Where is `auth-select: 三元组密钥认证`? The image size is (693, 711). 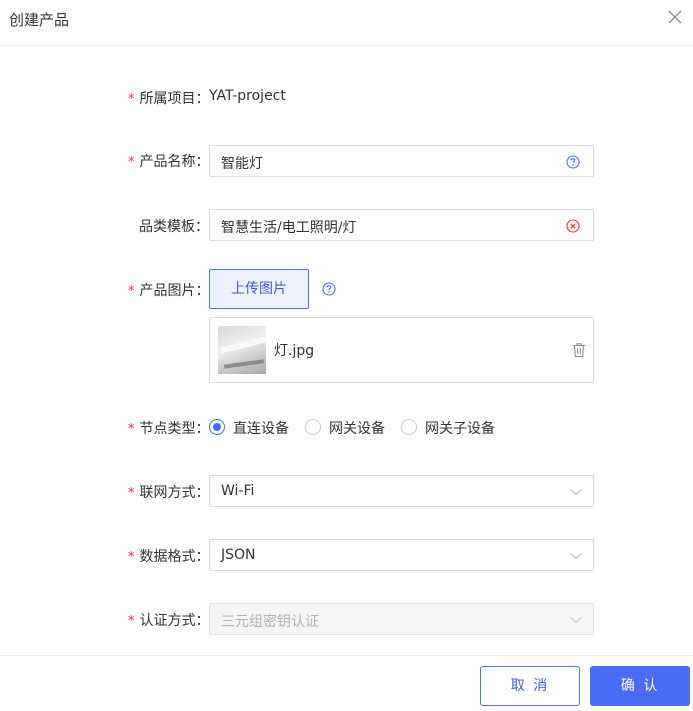
auth-select: 三元组密钥认证 is located at coordinates (401, 619).